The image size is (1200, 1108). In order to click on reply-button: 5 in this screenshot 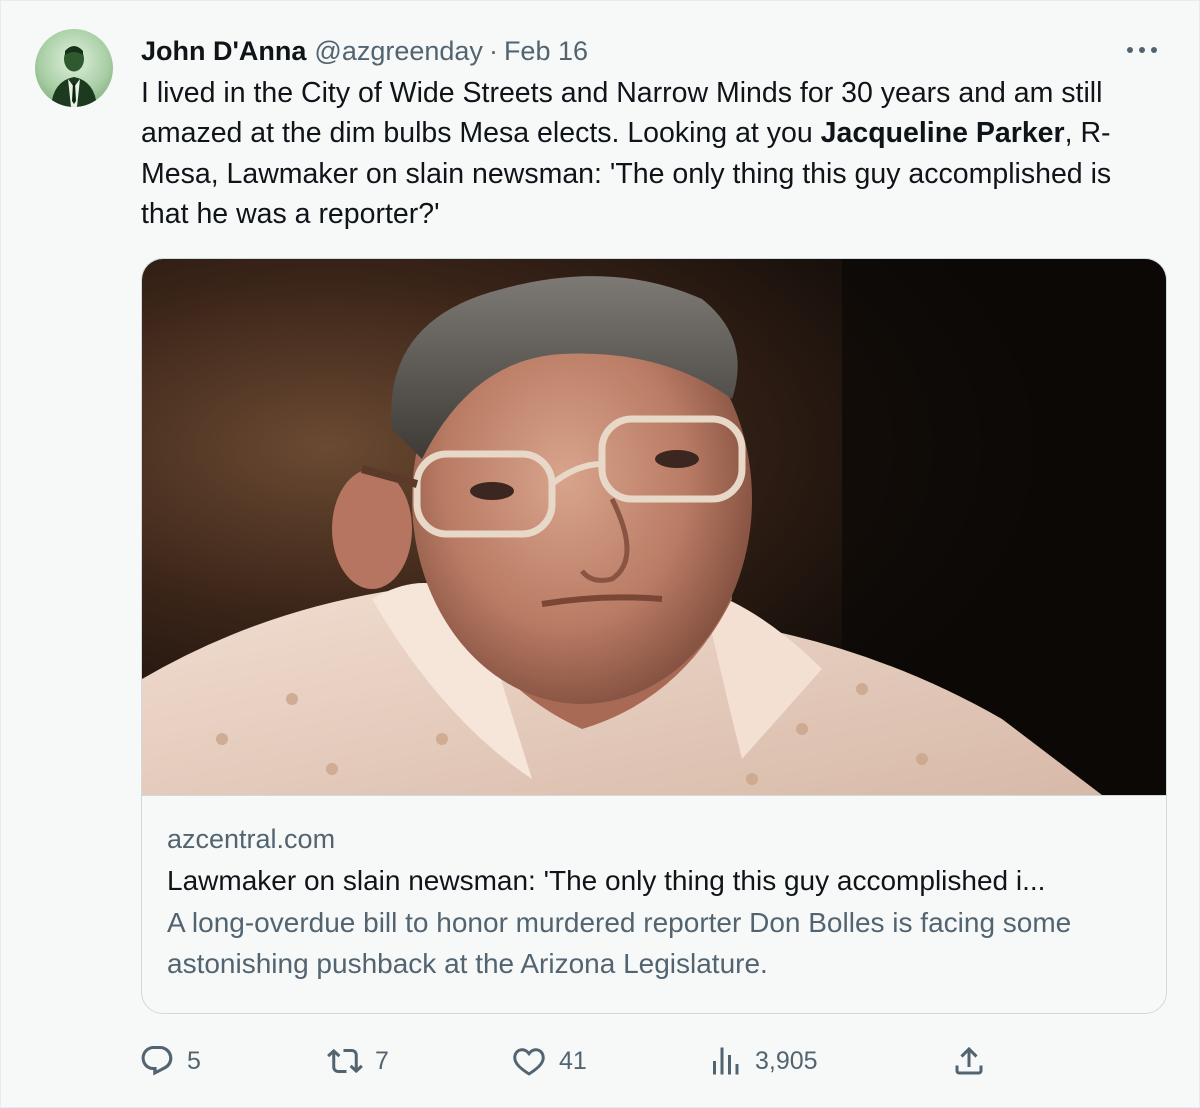, I will do `click(170, 1061)`.